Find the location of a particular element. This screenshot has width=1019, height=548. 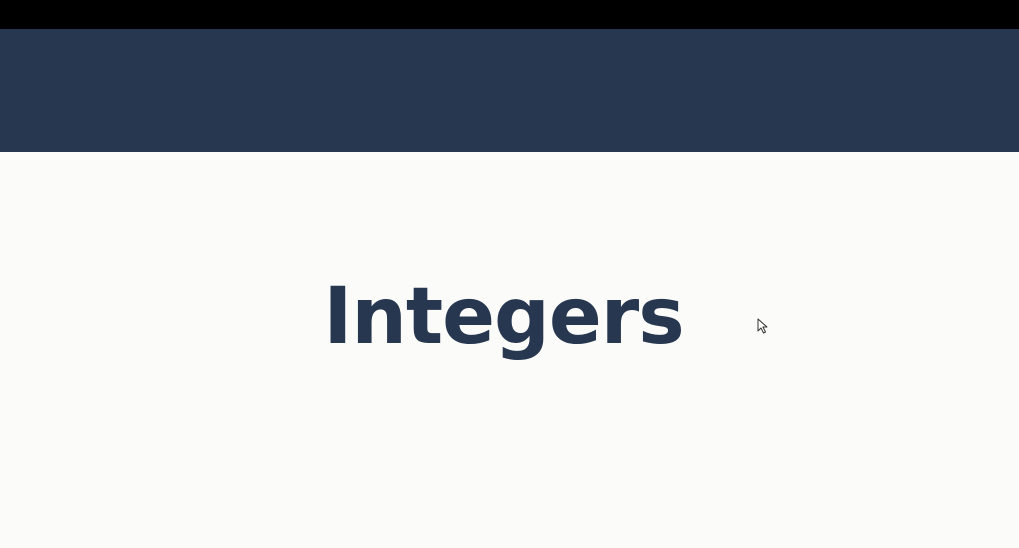

top-black-bar is located at coordinates (509, 14).